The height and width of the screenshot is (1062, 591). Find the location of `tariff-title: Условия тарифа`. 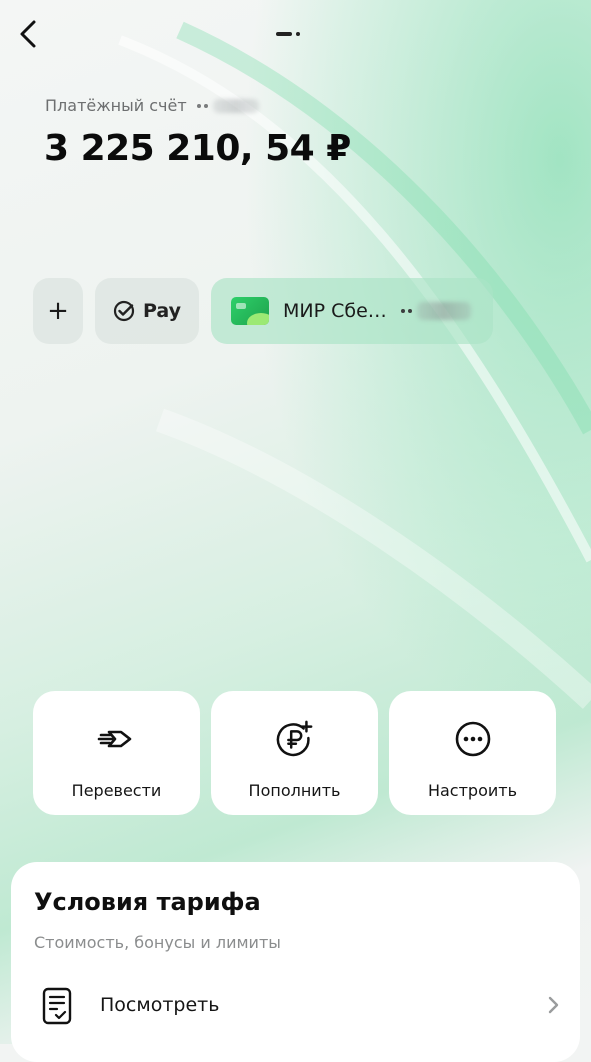

tariff-title: Условия тарифа is located at coordinates (147, 902).